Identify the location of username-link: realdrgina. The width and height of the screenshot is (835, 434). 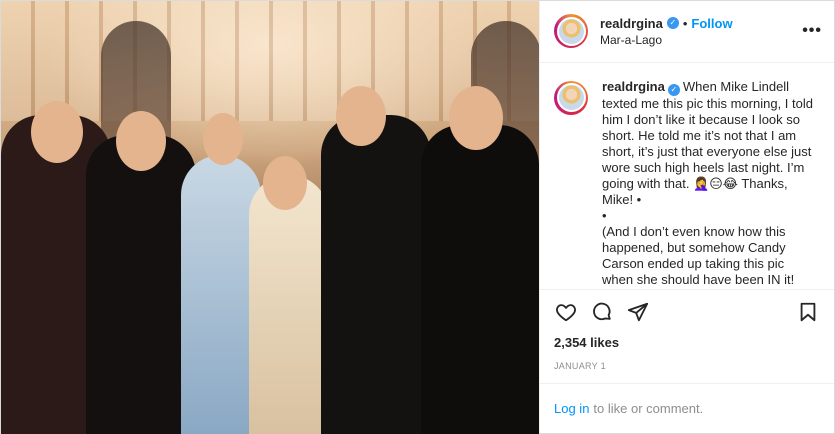
(631, 23).